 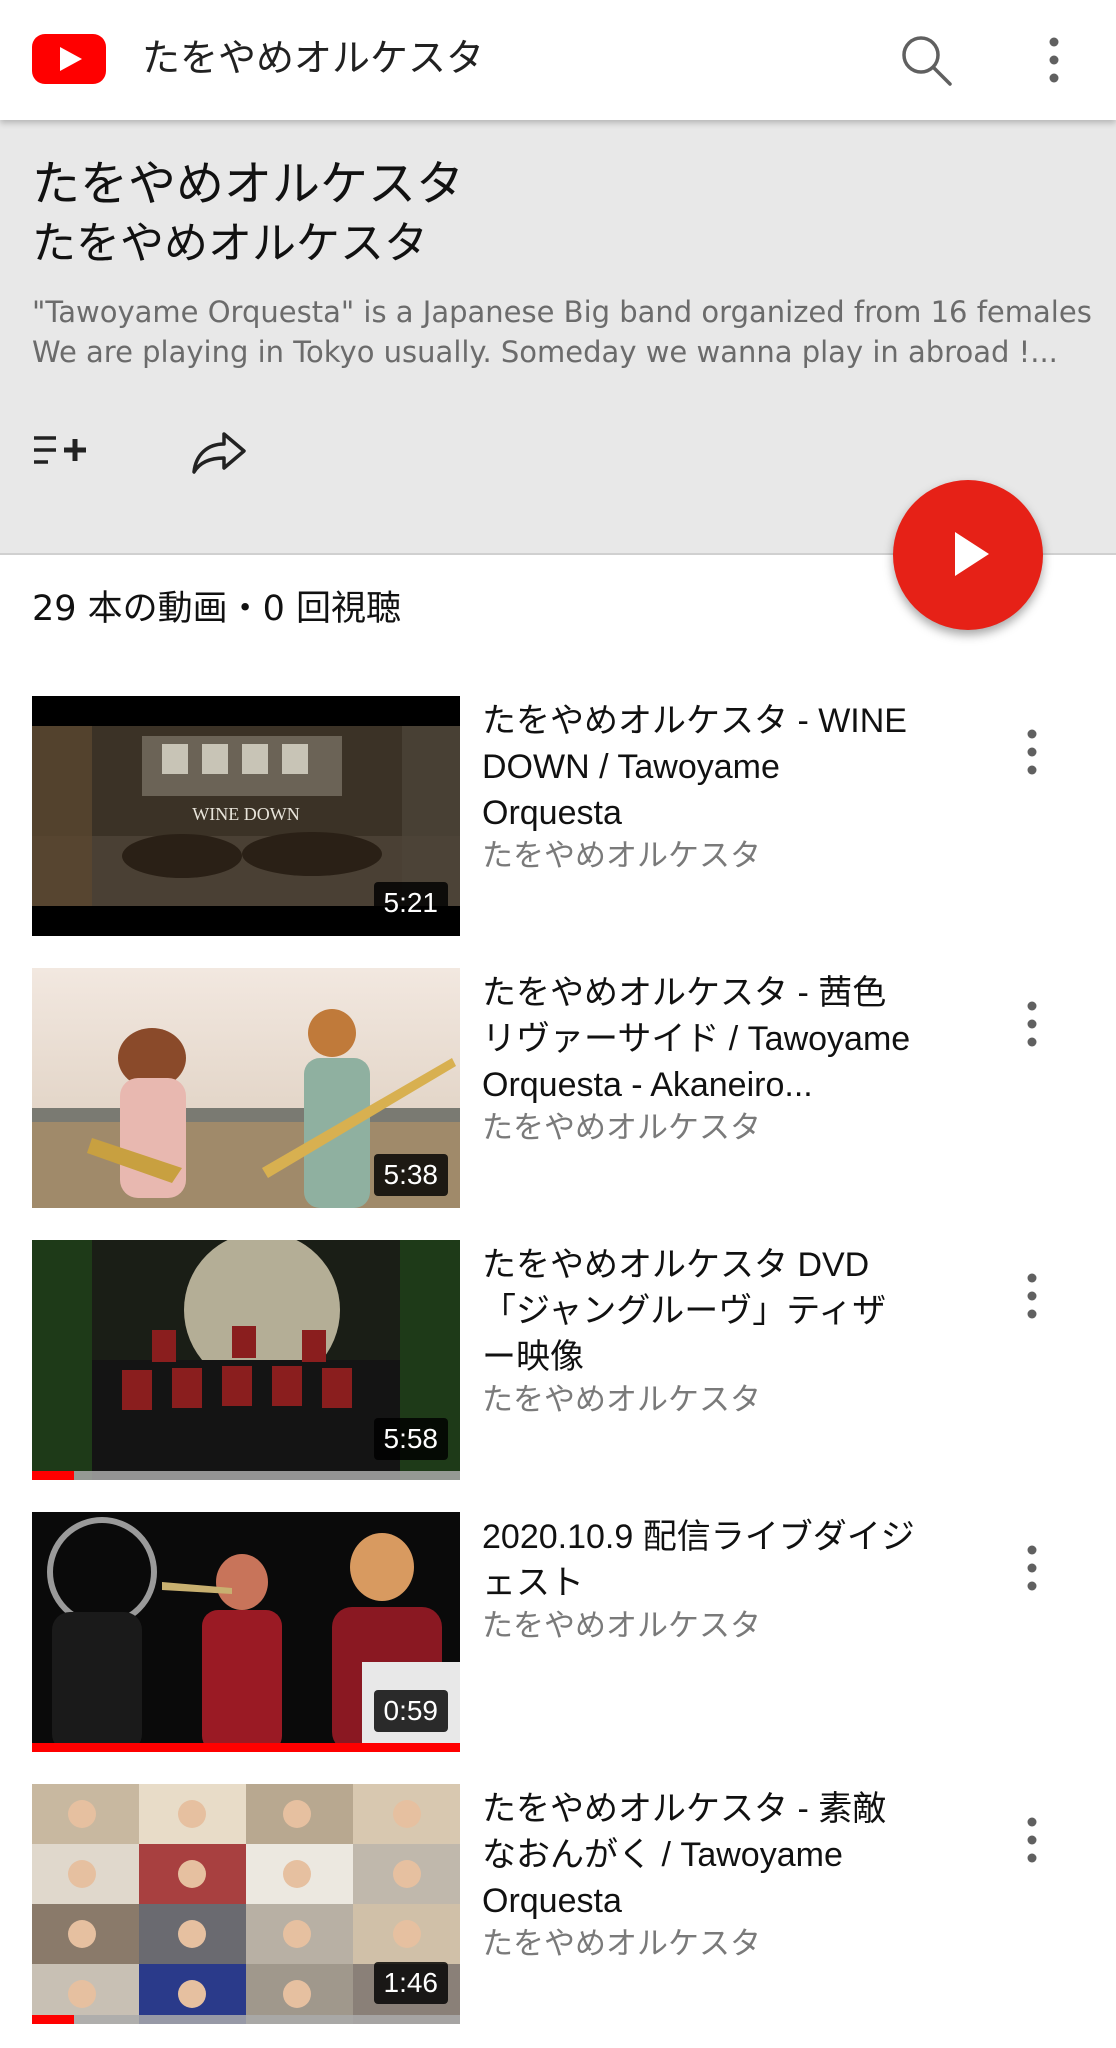 I want to click on video-thumbnail: WINE DOWN 5:21, so click(x=246, y=816).